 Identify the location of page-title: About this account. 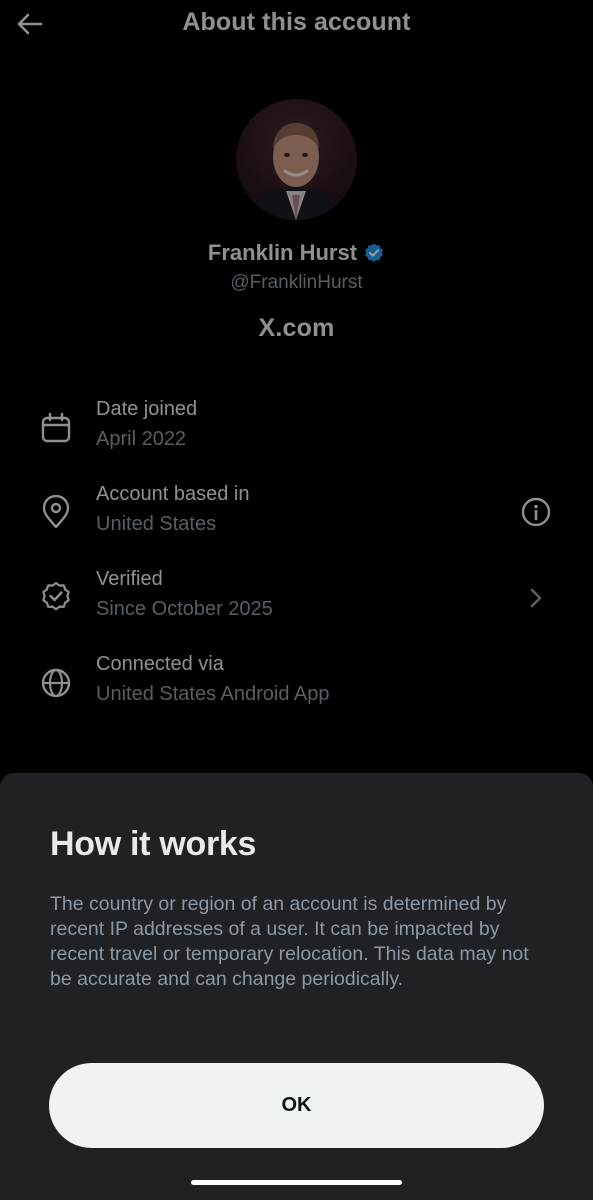
(296, 22).